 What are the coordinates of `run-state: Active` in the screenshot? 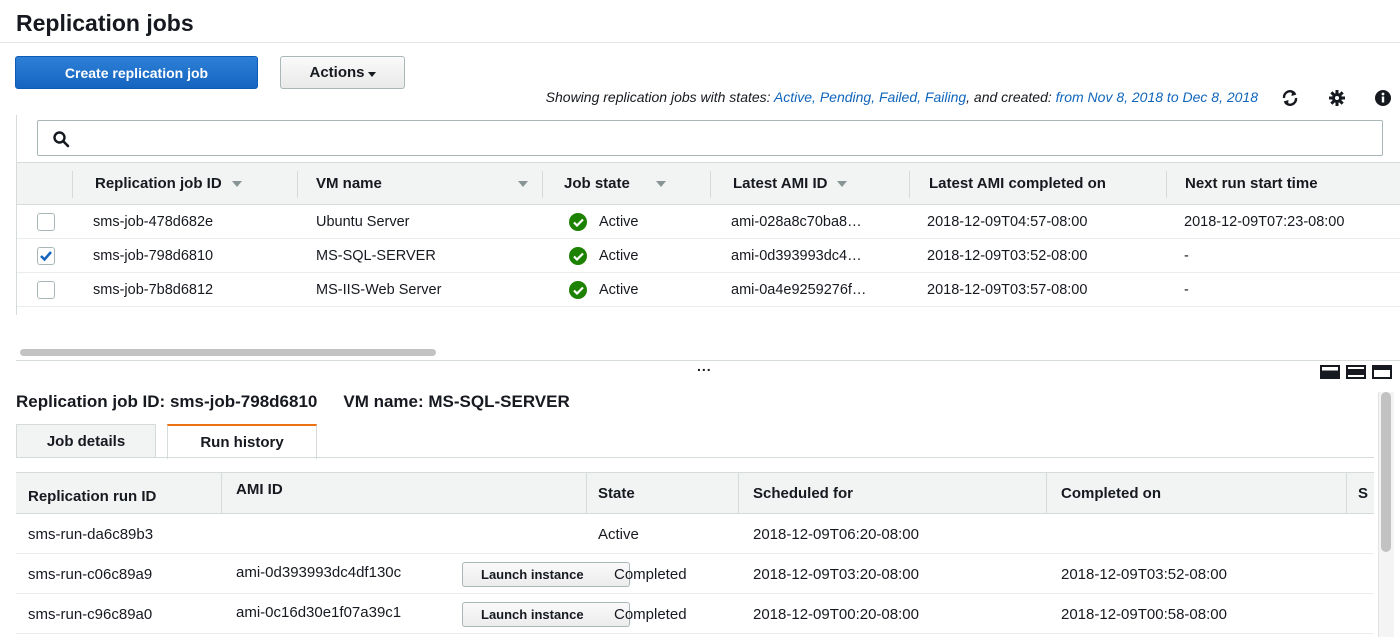 It's located at (618, 534).